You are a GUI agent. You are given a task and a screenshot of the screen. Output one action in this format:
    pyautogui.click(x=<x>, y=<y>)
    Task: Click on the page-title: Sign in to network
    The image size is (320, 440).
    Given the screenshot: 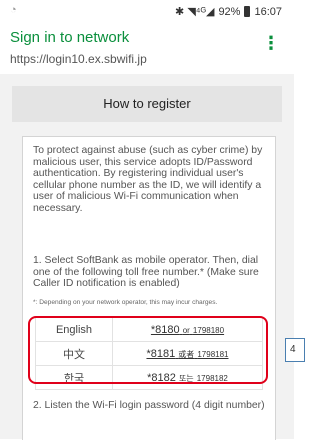 What is the action you would take?
    pyautogui.click(x=70, y=37)
    